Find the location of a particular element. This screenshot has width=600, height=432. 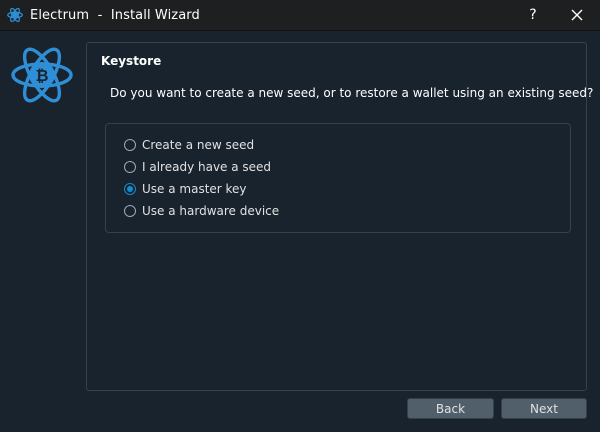

option-label: Use a hardware device is located at coordinates (211, 211).